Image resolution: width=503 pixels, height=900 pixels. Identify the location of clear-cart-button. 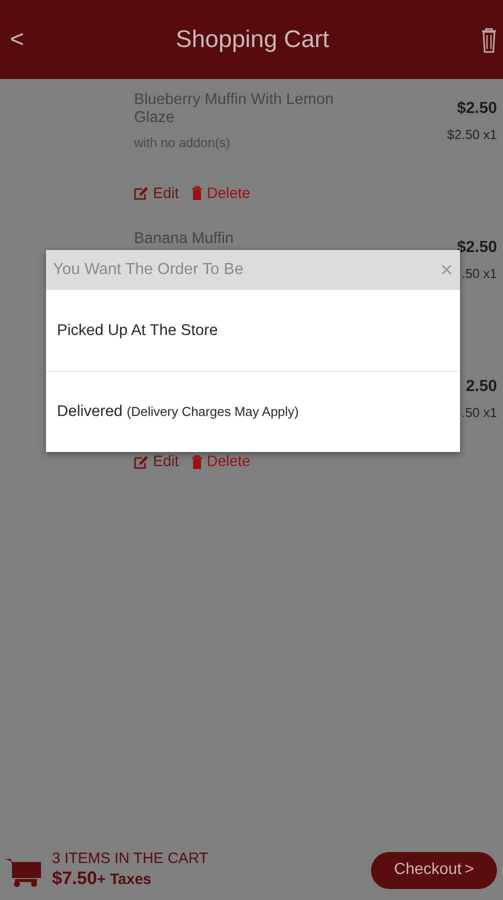
(488, 39).